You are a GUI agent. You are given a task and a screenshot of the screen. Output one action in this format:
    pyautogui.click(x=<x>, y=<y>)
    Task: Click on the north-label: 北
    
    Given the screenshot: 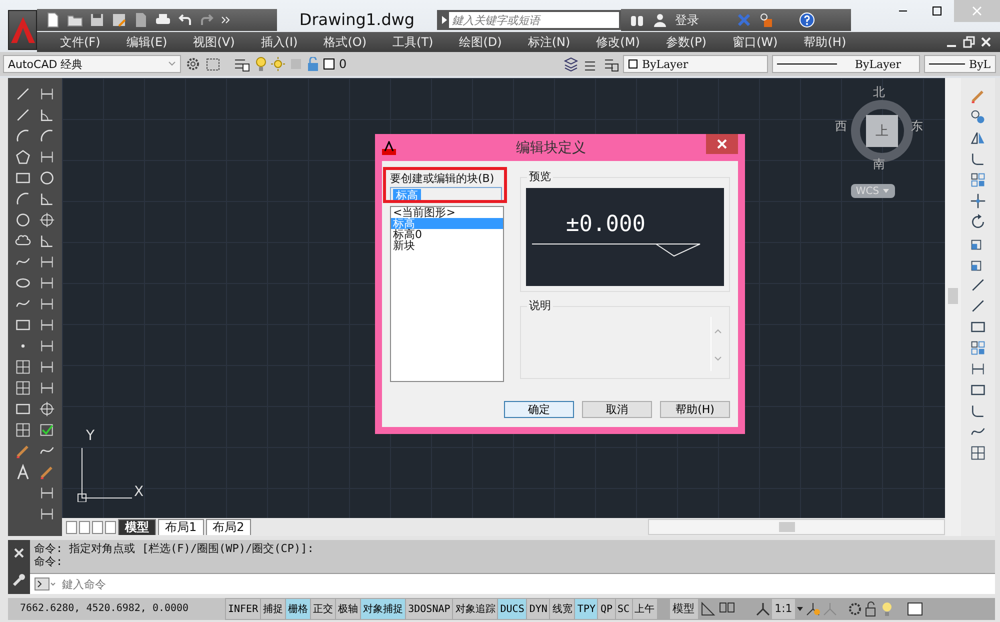 What is the action you would take?
    pyautogui.click(x=879, y=92)
    